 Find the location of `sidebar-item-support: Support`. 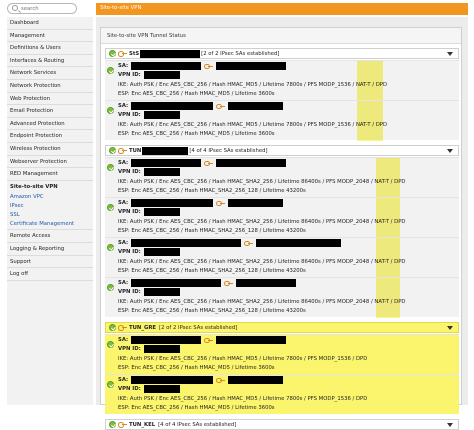

sidebar-item-support: Support is located at coordinates (50, 262).